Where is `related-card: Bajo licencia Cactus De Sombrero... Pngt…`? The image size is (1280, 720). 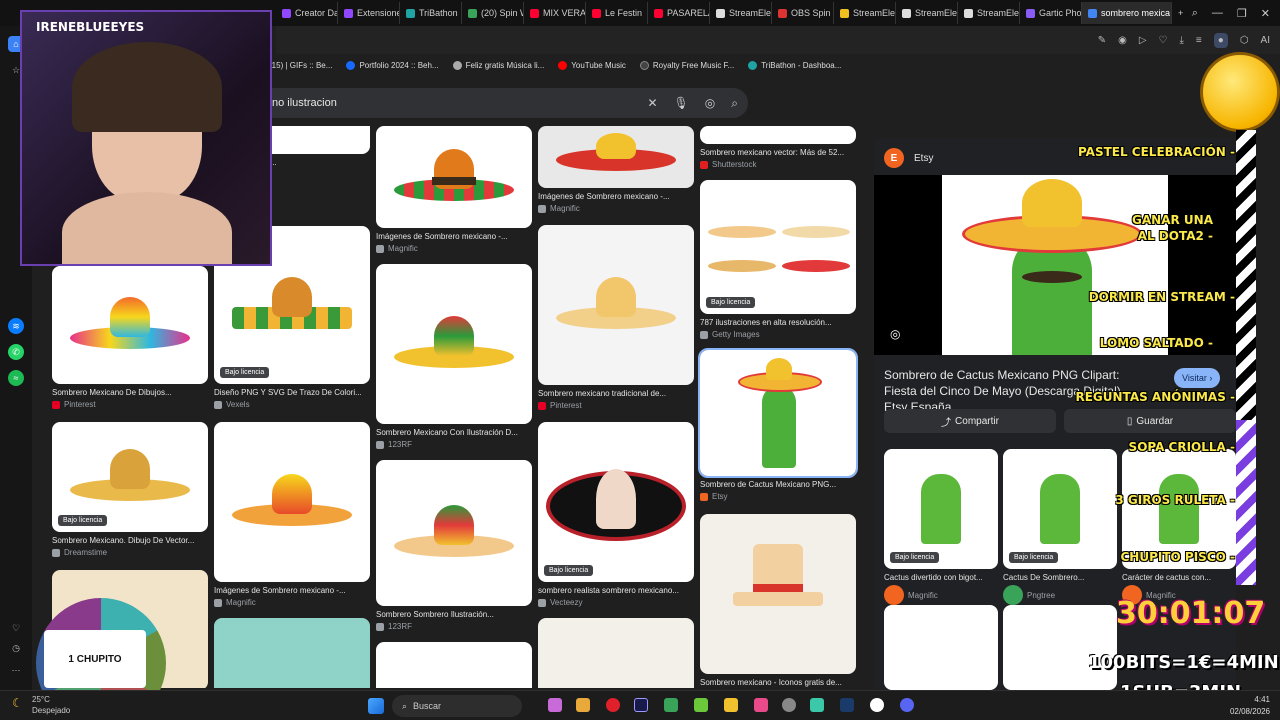
related-card: Bajo licencia Cactus De Sombrero... Pngt… is located at coordinates (1060, 527).